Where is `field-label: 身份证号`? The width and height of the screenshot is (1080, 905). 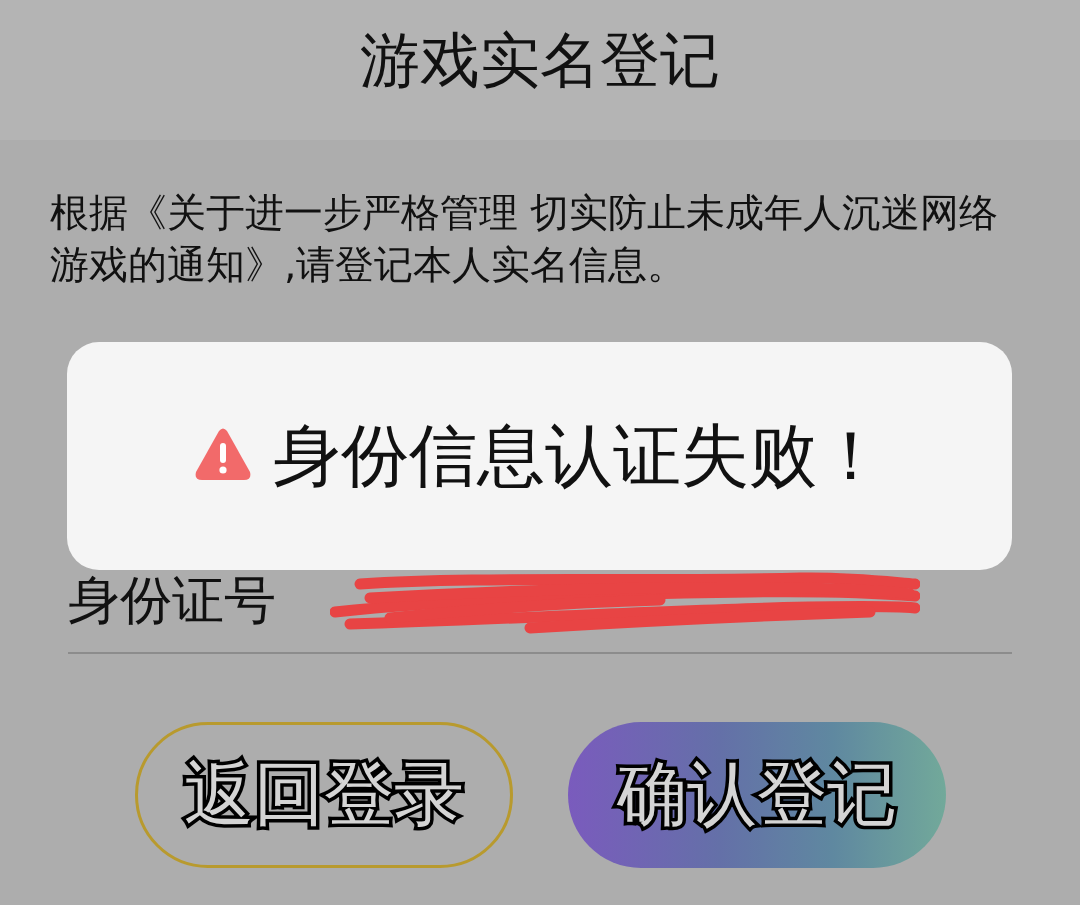 field-label: 身份证号 is located at coordinates (172, 600).